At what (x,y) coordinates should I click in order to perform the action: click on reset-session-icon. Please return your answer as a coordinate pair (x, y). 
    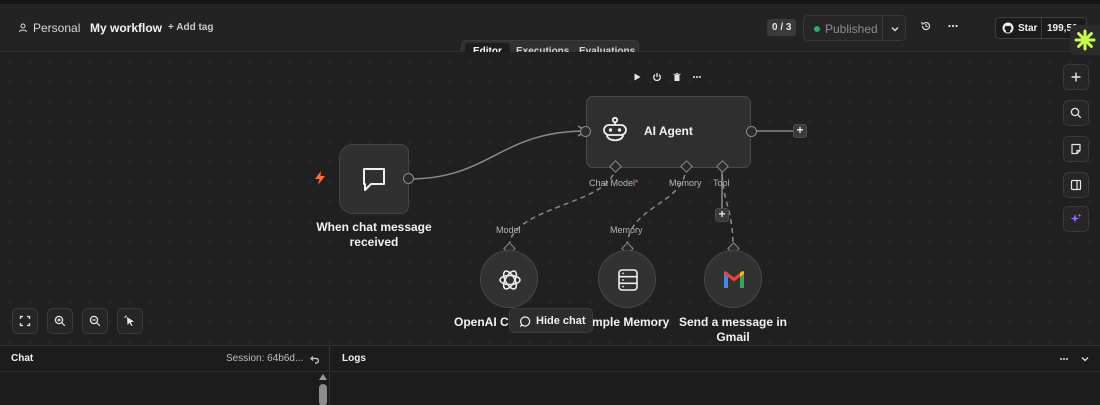
    Looking at the image, I should click on (315, 359).